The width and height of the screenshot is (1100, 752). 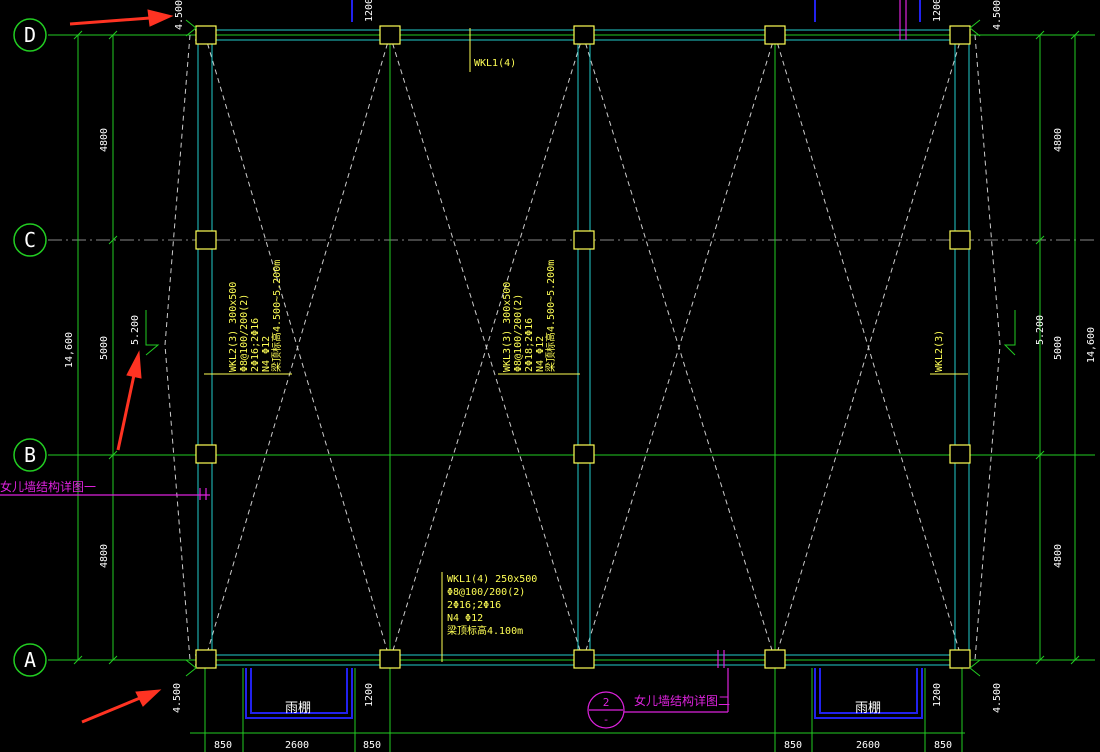 I want to click on beam-left-line5: 梁顶标高4.500~5.200m, so click(x=276, y=316).